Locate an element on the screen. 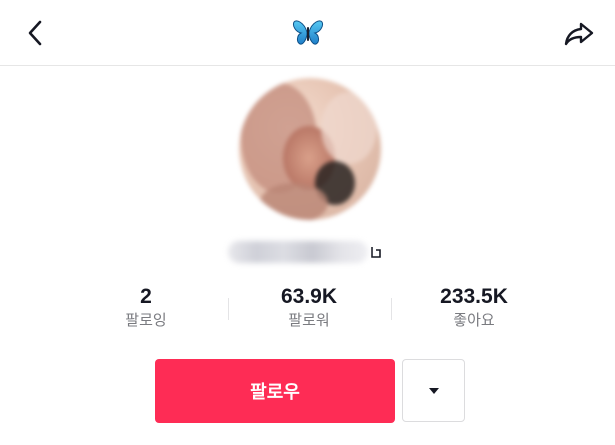 This screenshot has width=615, height=445. top-bar is located at coordinates (307, 33).